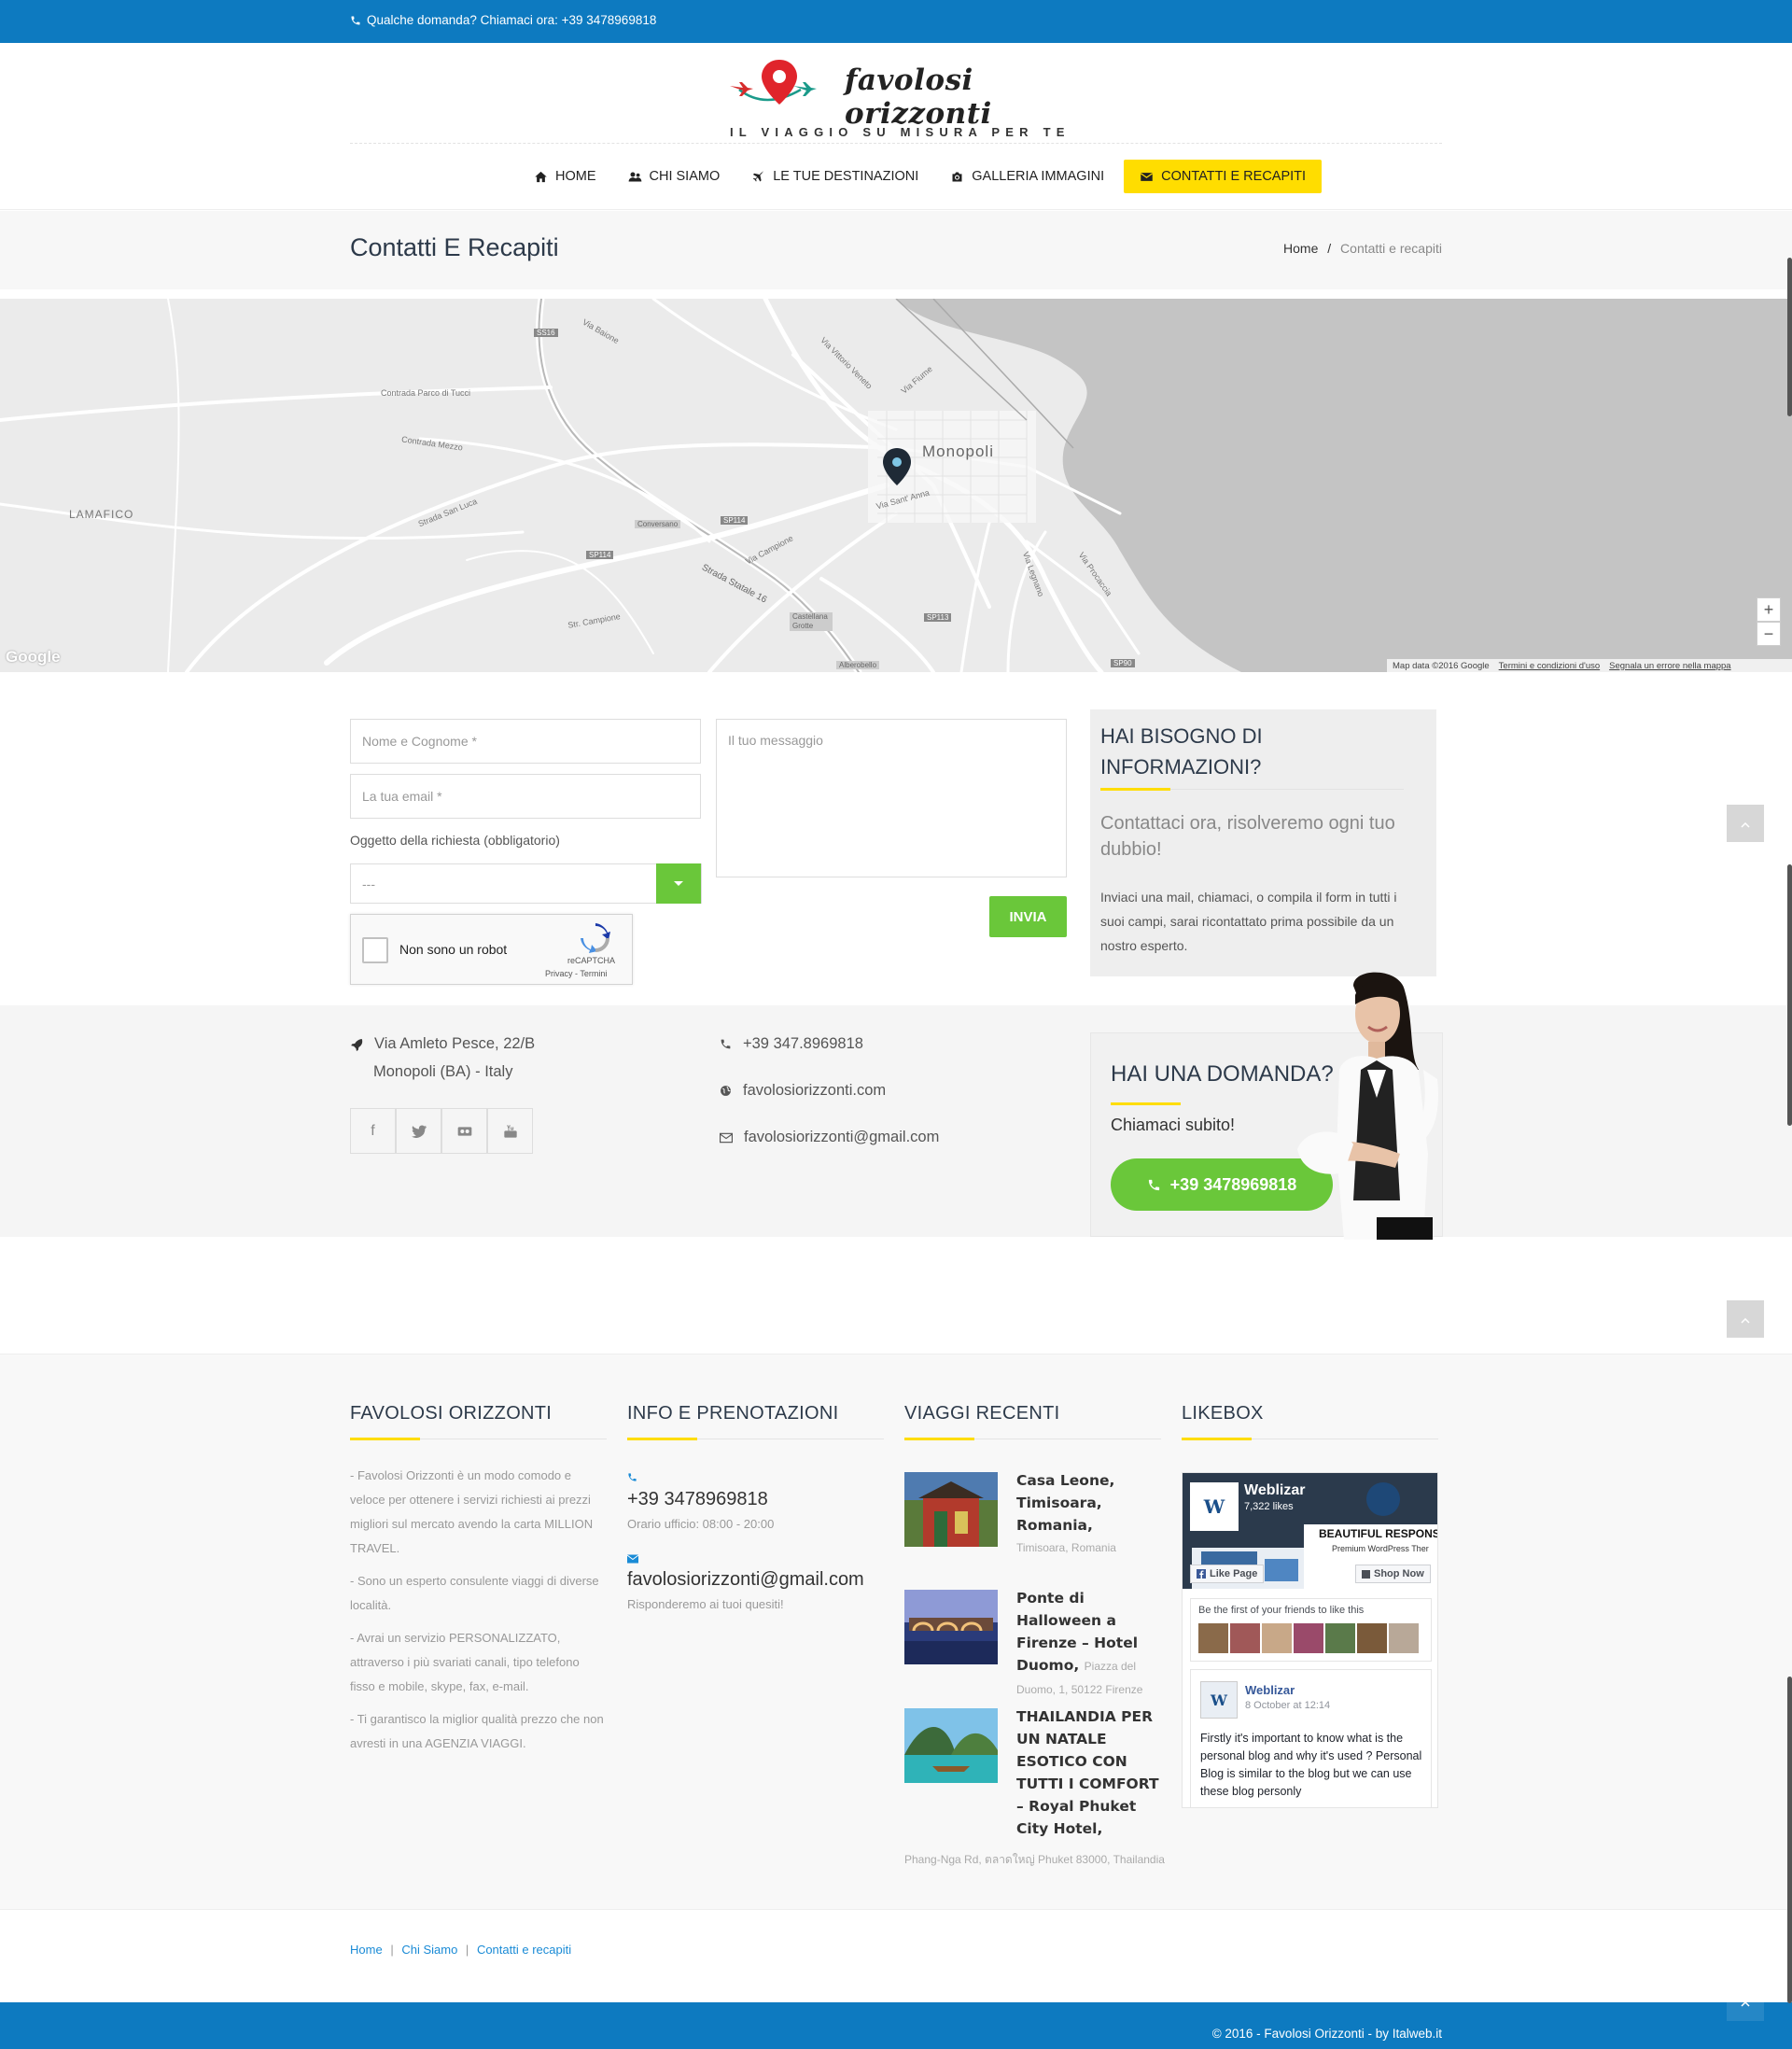  I want to click on trip-1-title: Casa Leone, Timisoara, Romania,, so click(1065, 1503).